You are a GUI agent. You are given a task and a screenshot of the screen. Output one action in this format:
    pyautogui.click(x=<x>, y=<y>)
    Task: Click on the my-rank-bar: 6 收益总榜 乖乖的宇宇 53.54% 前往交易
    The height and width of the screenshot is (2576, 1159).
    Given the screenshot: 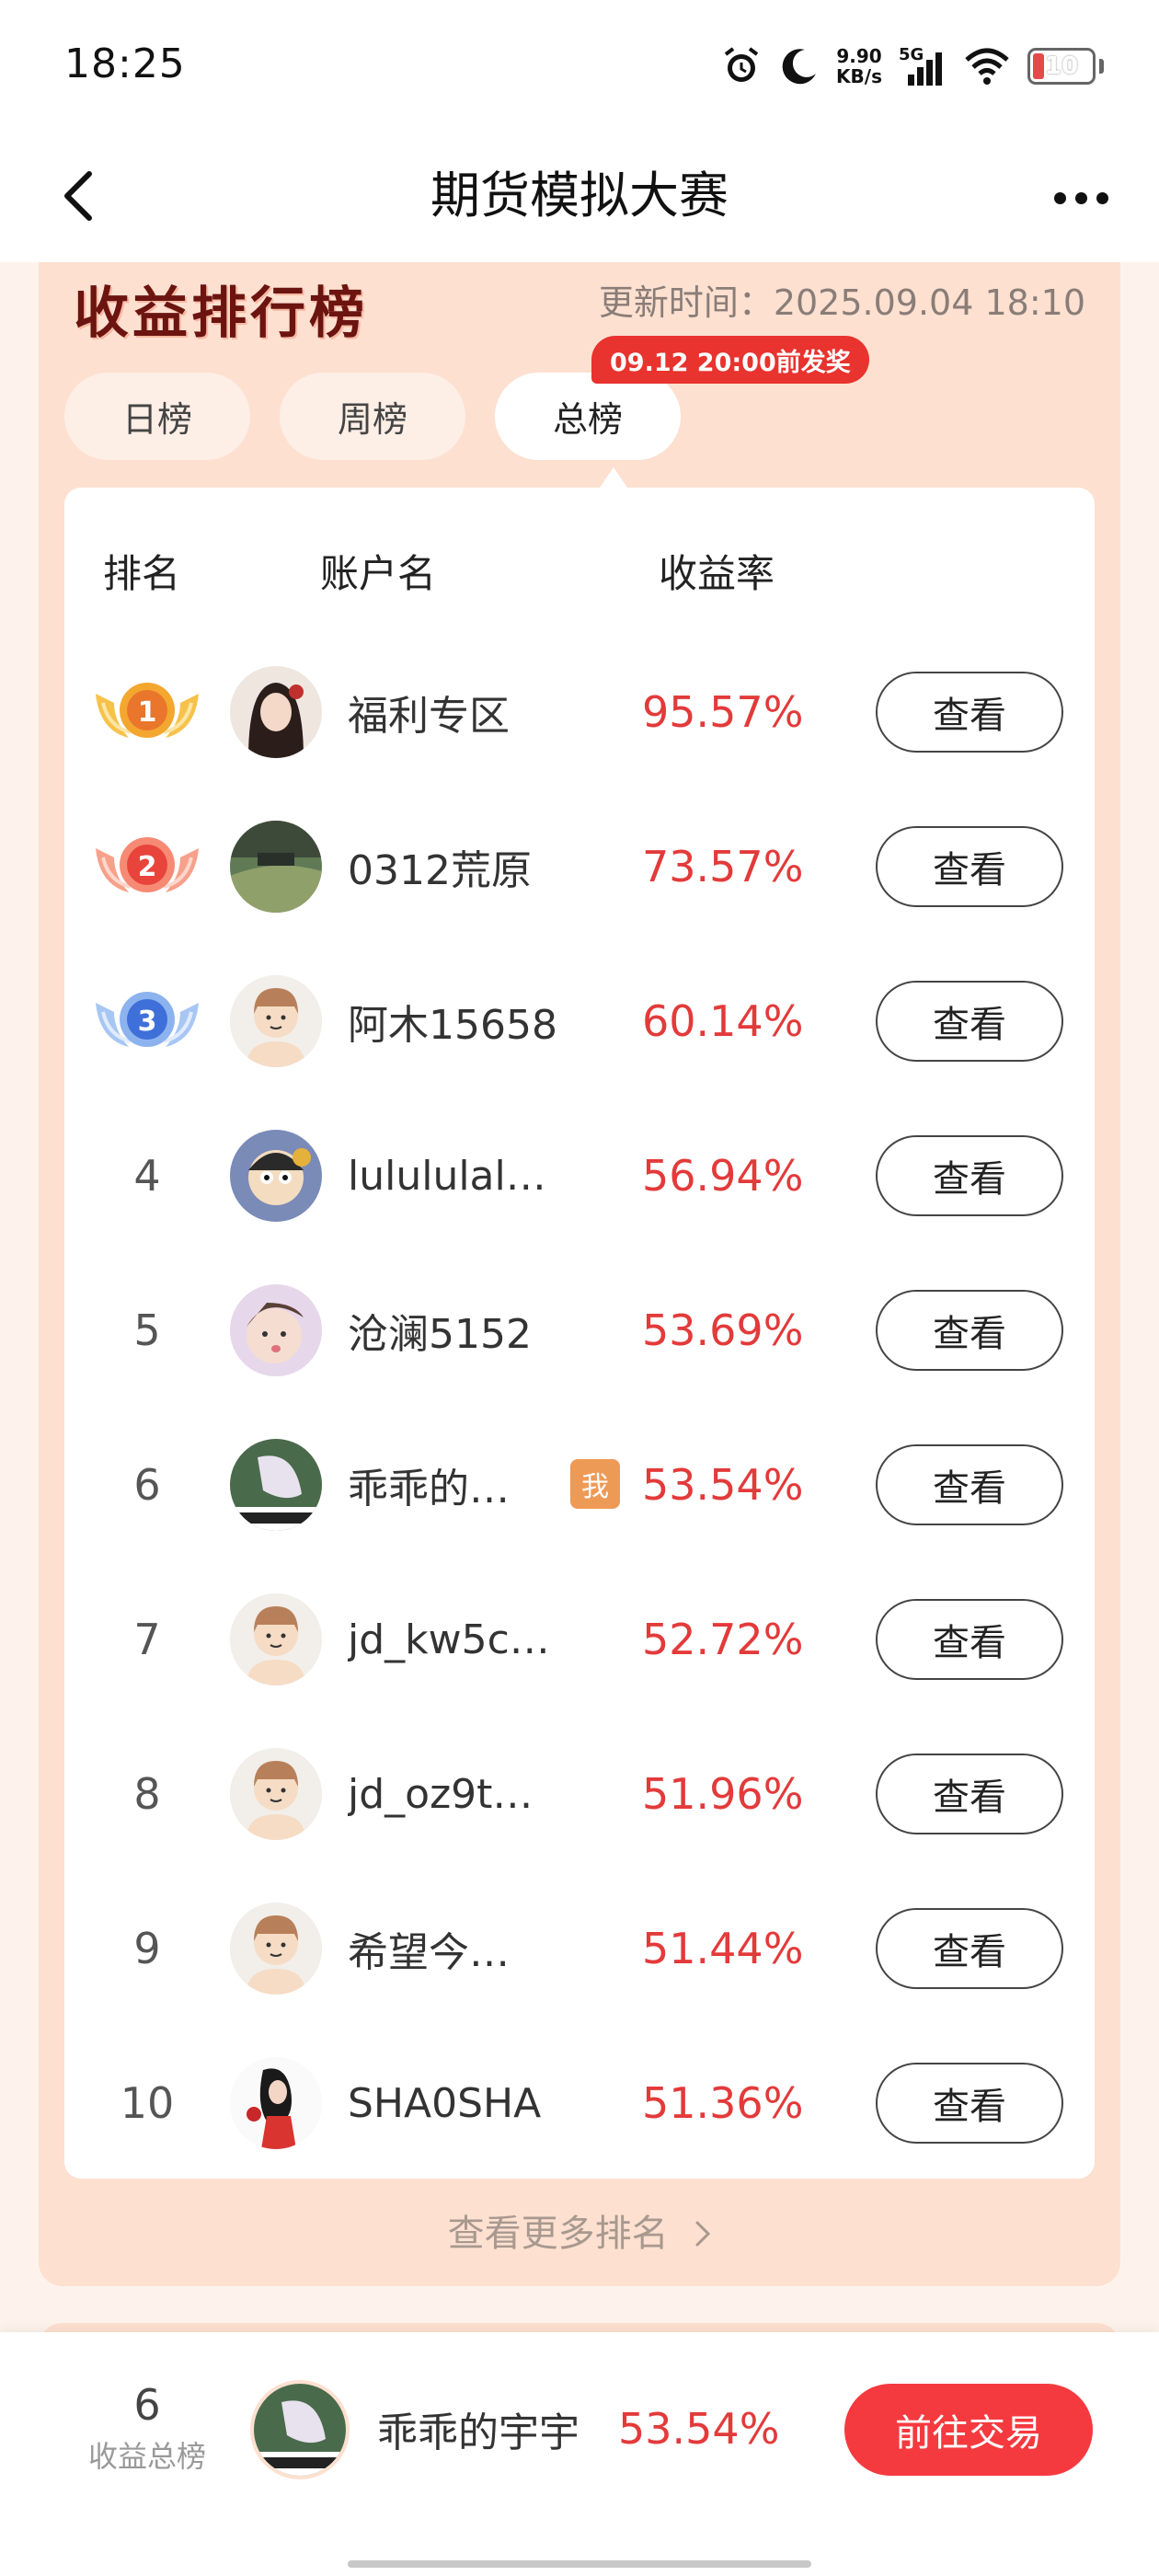 What is the action you would take?
    pyautogui.click(x=579, y=2454)
    